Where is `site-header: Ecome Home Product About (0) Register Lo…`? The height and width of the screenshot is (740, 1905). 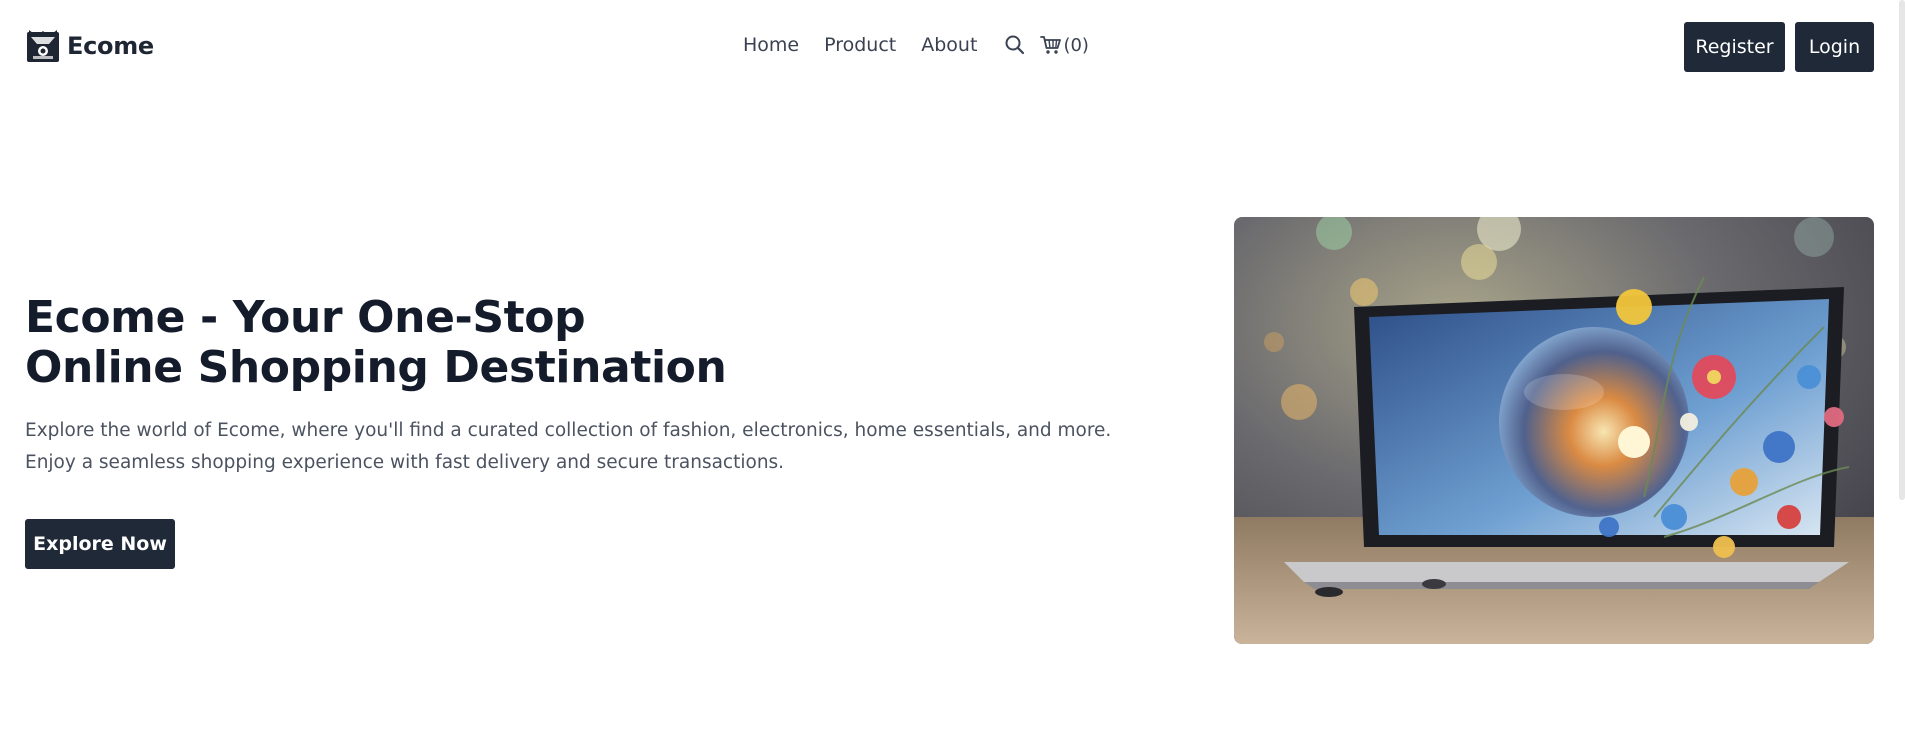
site-header: Ecome Home Product About (0) Register Lo… is located at coordinates (952, 48).